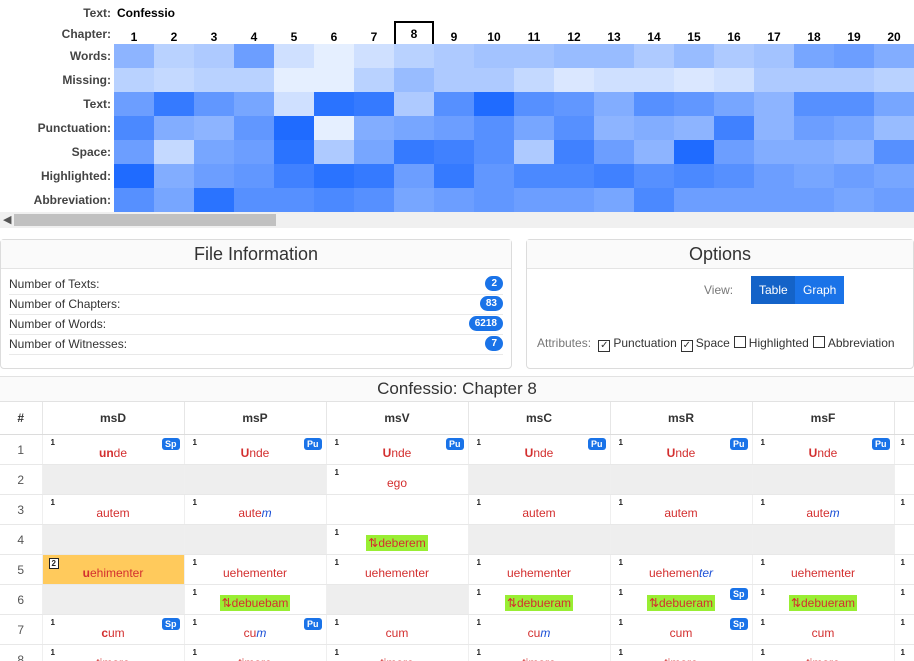 This screenshot has height=661, width=914. Describe the element at coordinates (739, 342) in the screenshot. I see `attribute-checkbox-highlighted` at that location.